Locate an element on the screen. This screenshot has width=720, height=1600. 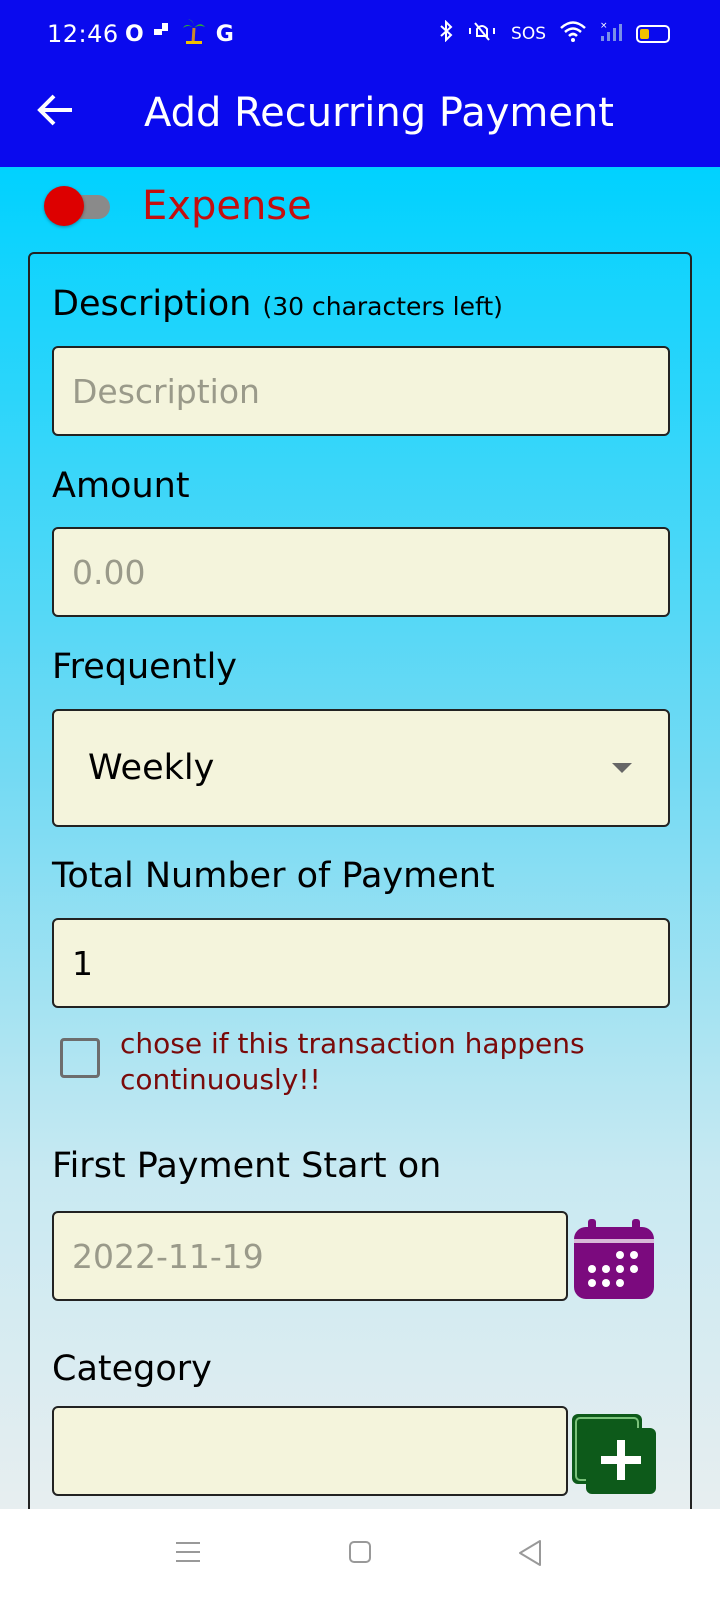
income-expense-switch is located at coordinates (77, 206).